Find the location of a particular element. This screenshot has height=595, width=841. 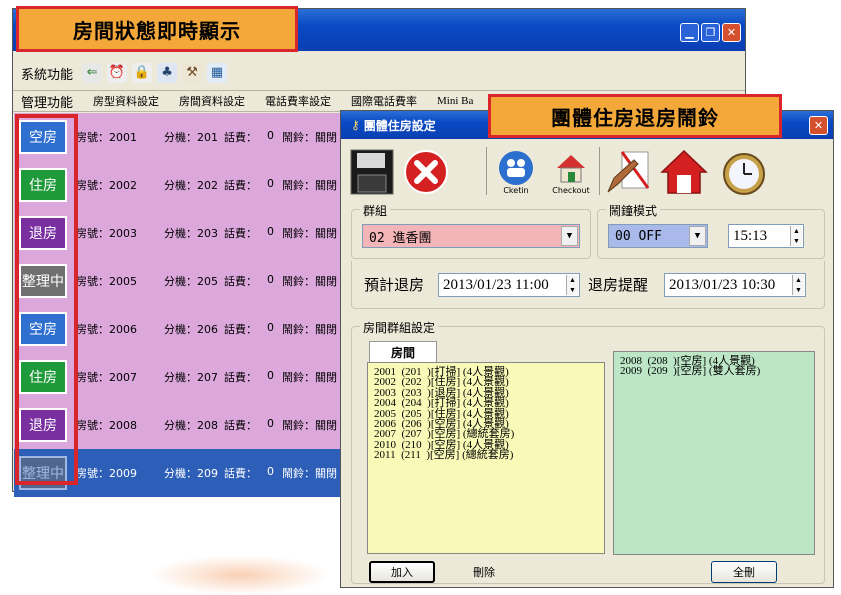

checkin-label: Cketin is located at coordinates (516, 190).